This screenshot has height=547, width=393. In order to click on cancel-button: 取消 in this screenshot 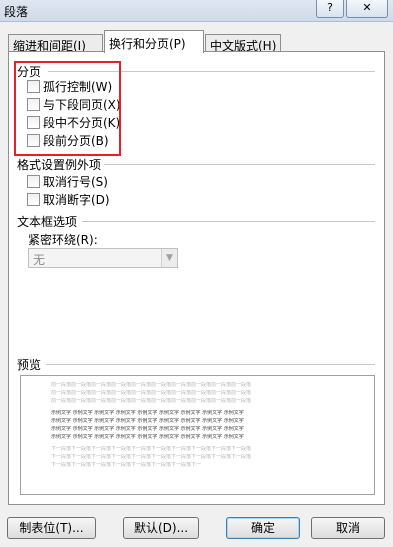, I will do `click(348, 528)`.